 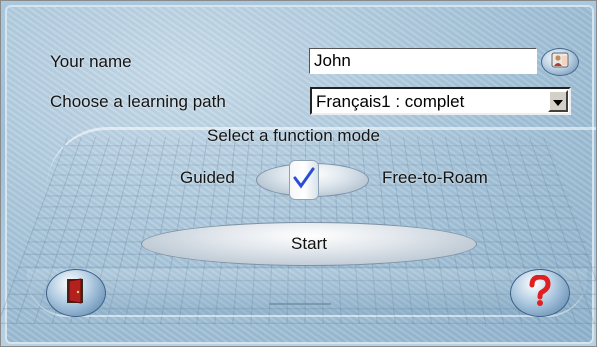 I want to click on start-button: Start, so click(x=309, y=244).